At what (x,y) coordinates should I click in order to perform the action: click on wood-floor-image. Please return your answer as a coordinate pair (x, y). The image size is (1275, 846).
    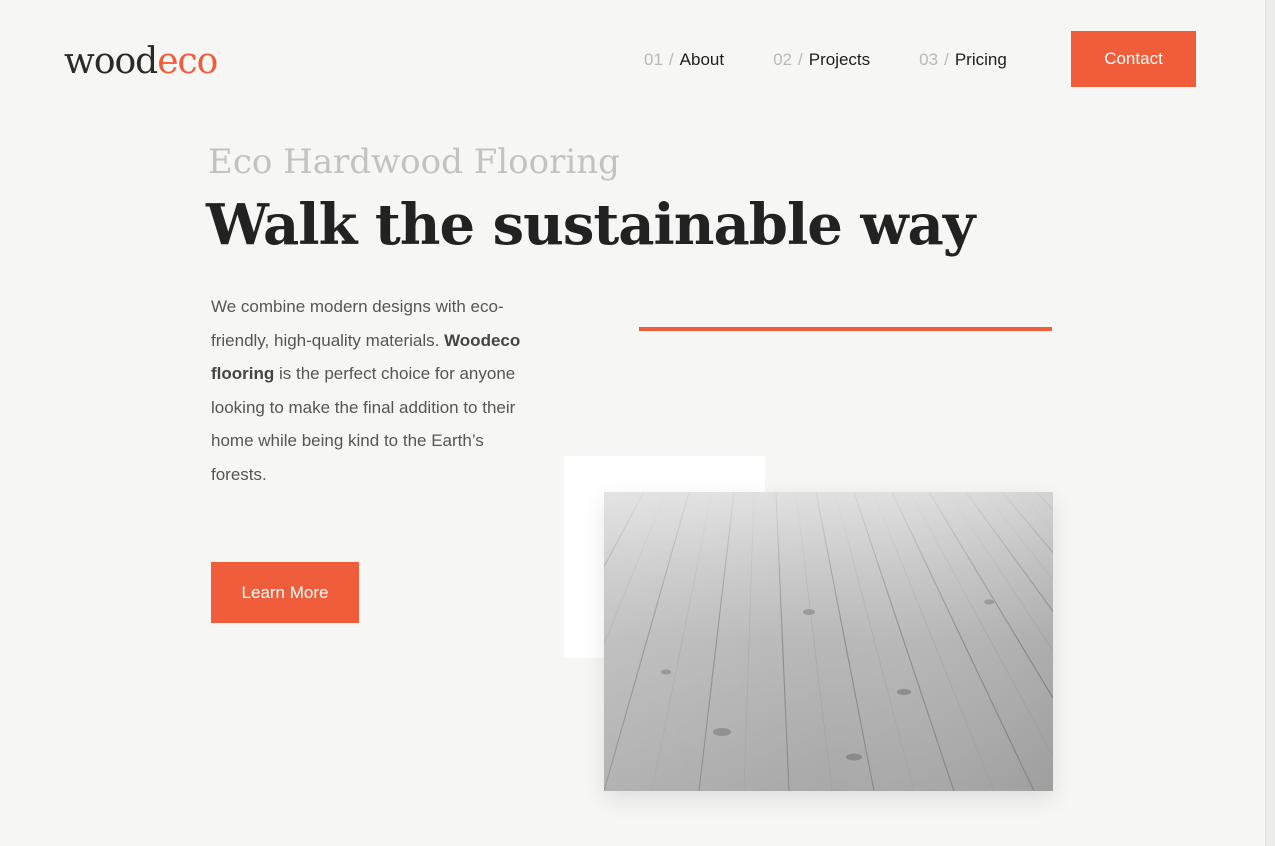
    Looking at the image, I should click on (828, 641).